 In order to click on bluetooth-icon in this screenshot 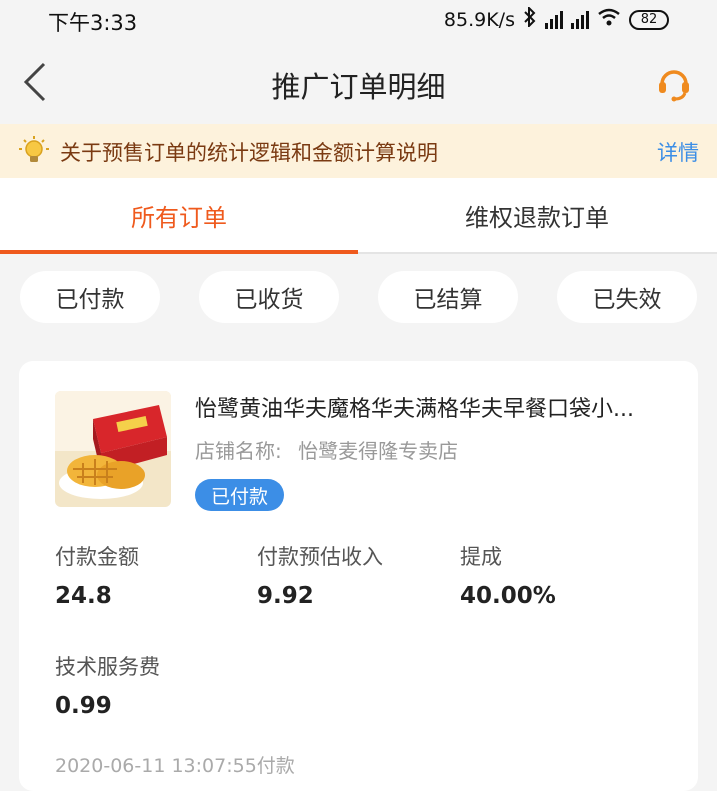, I will do `click(530, 18)`.